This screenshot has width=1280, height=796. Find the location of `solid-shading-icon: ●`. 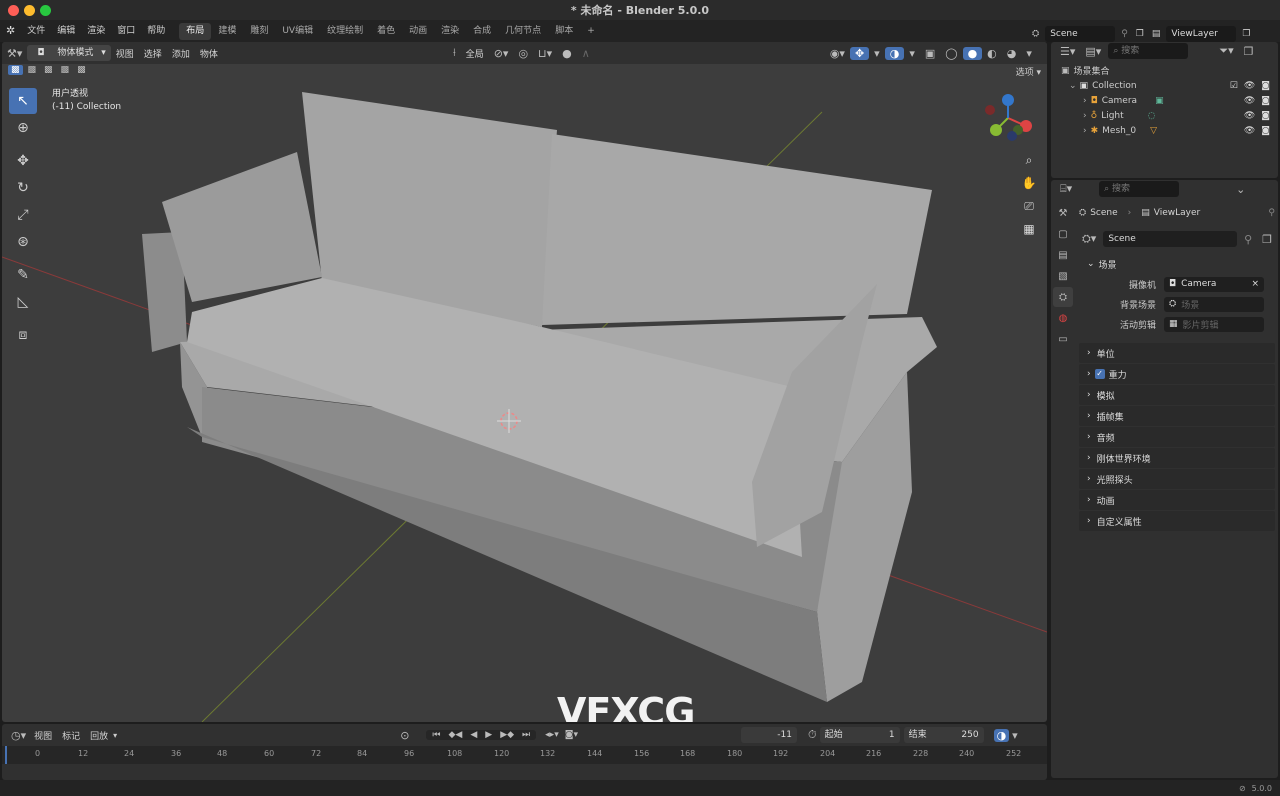

solid-shading-icon: ● is located at coordinates (972, 53).